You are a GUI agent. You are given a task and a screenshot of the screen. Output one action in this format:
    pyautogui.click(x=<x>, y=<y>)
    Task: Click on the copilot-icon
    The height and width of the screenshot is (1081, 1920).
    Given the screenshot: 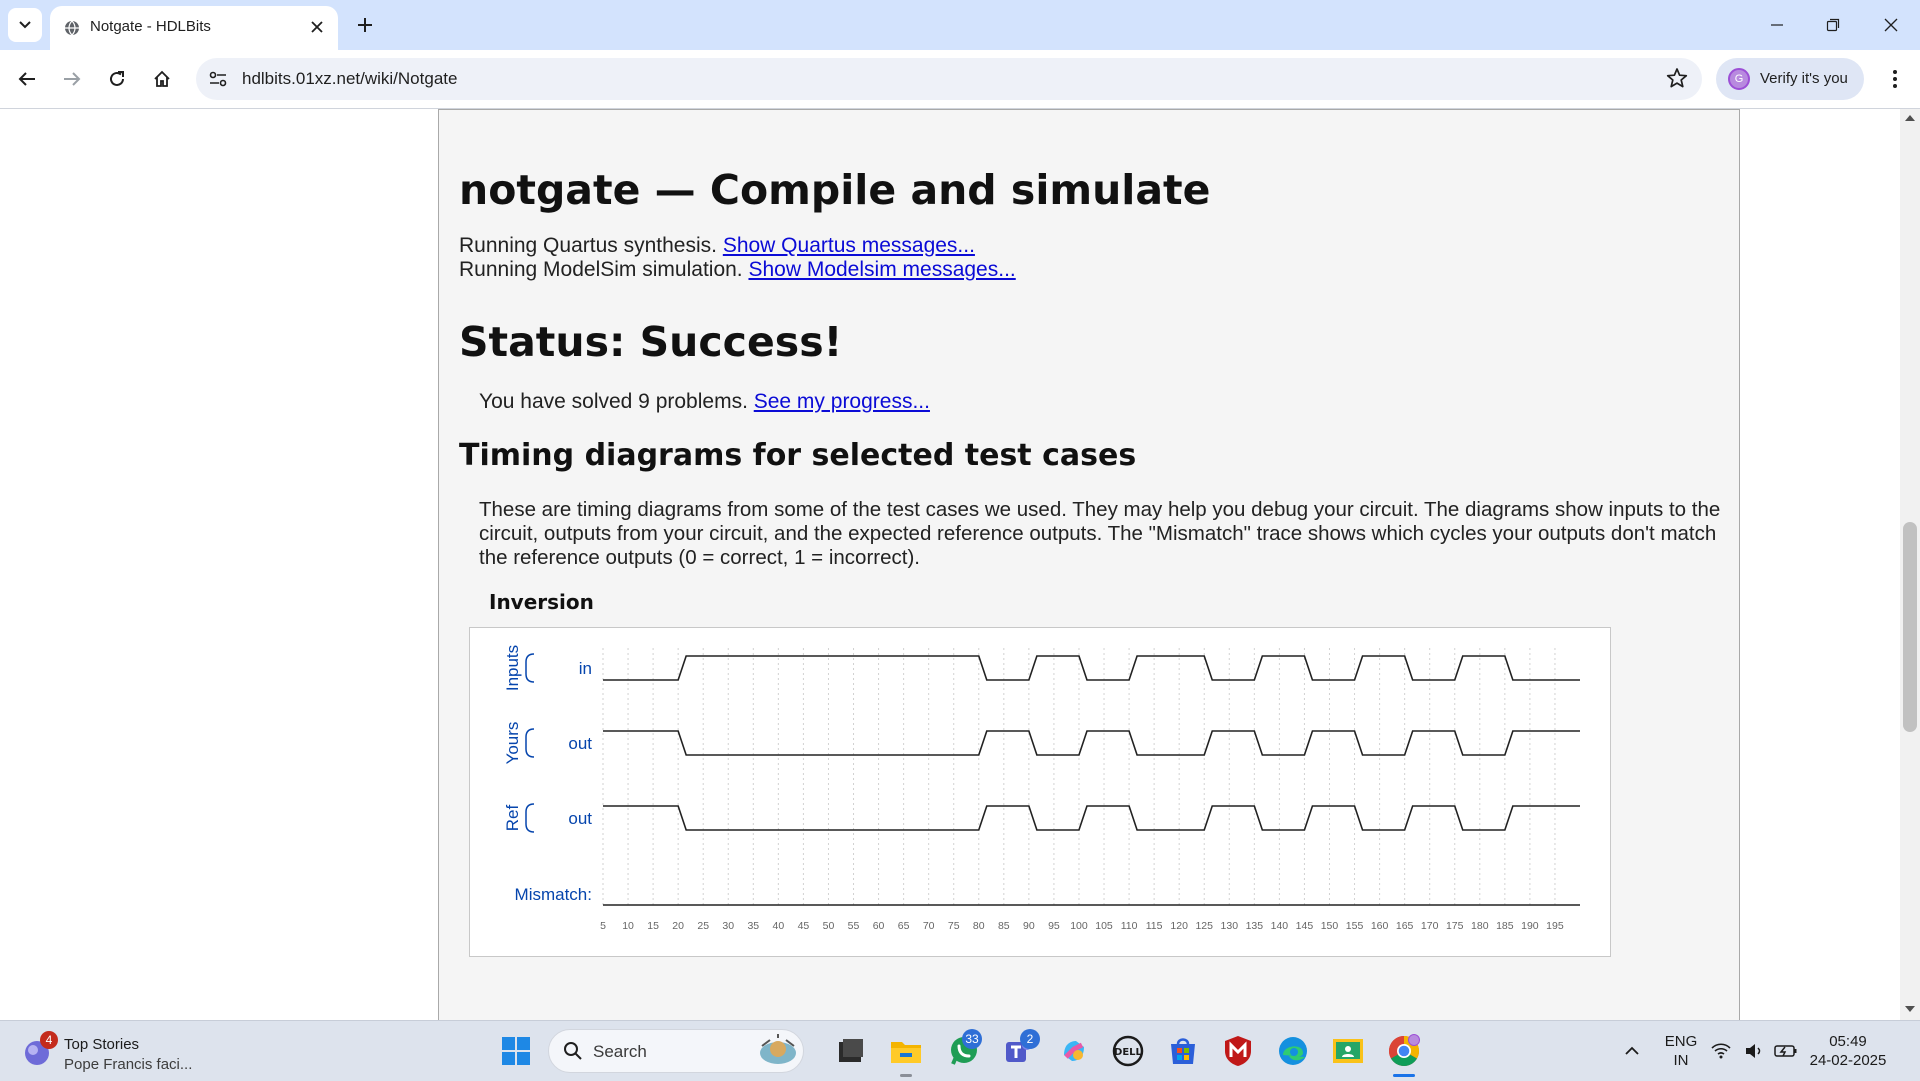 What is the action you would take?
    pyautogui.click(x=1074, y=1051)
    